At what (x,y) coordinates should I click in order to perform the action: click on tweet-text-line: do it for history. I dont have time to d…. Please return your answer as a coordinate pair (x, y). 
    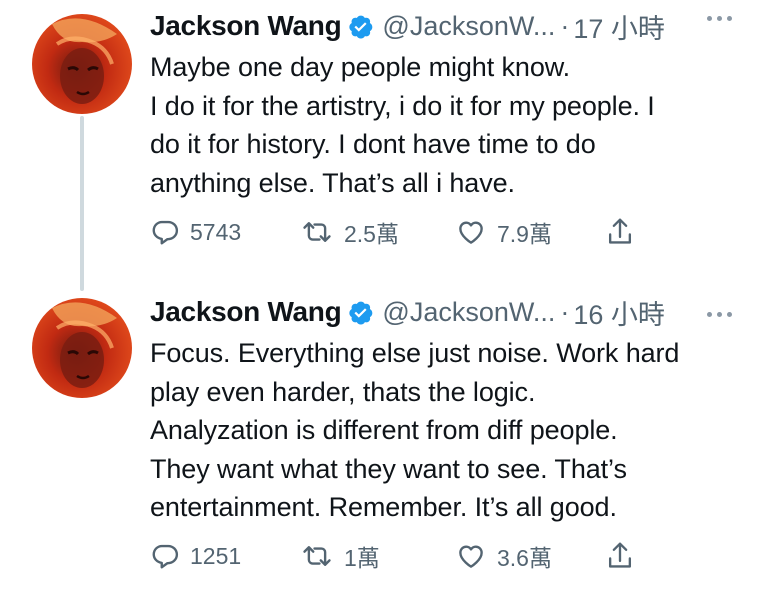
    Looking at the image, I should click on (373, 144).